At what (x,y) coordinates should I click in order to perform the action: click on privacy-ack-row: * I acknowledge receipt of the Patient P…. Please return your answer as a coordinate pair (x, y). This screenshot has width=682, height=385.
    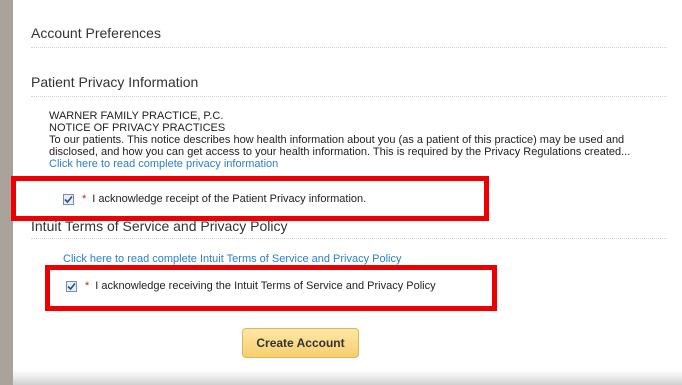
    Looking at the image, I should click on (214, 199).